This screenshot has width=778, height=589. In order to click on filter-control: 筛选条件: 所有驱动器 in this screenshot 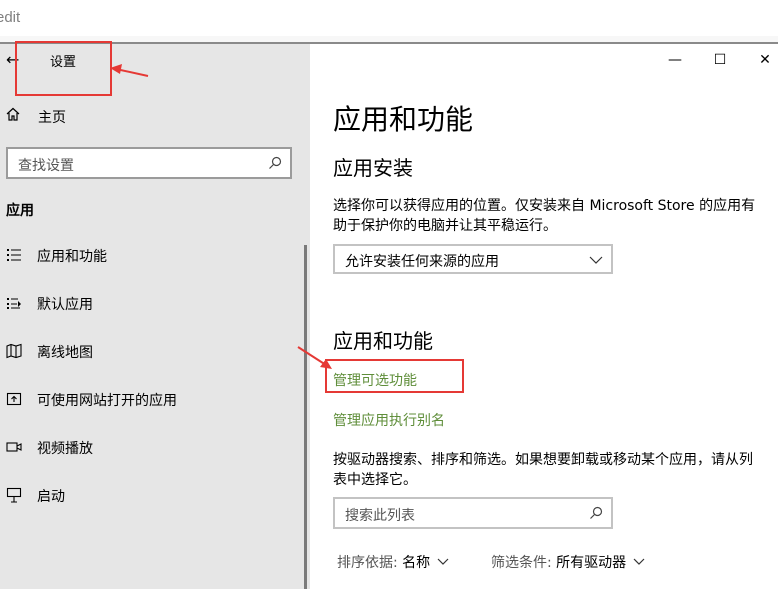, I will do `click(568, 562)`.